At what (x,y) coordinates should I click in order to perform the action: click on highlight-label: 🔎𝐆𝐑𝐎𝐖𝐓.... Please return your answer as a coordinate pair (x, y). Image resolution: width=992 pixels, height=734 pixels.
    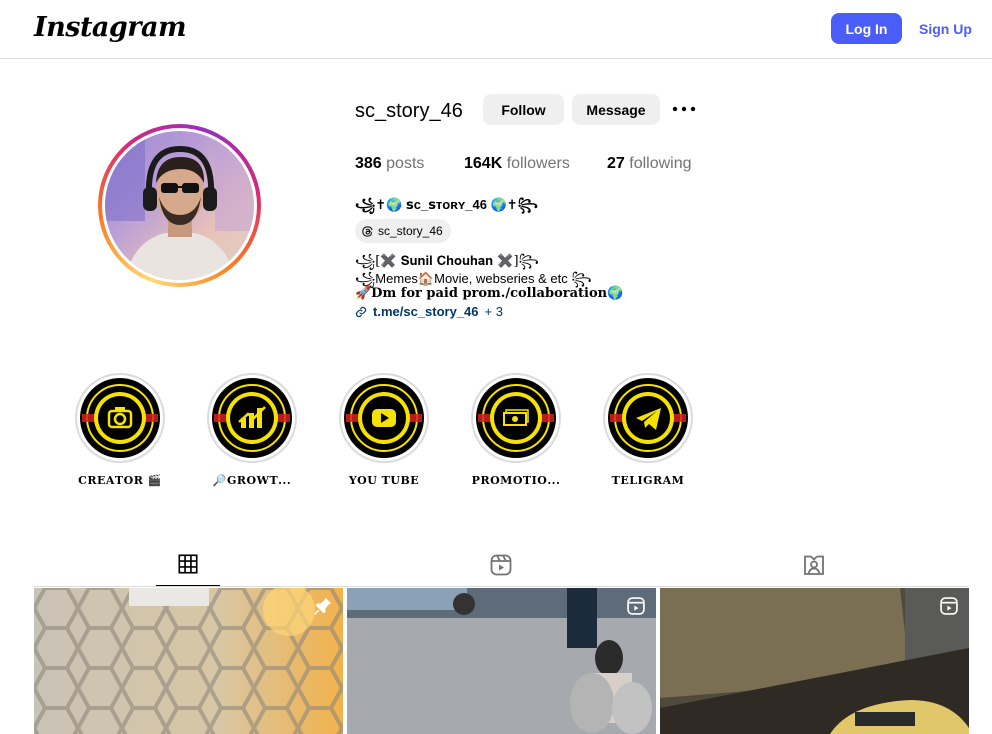
    Looking at the image, I should click on (252, 480).